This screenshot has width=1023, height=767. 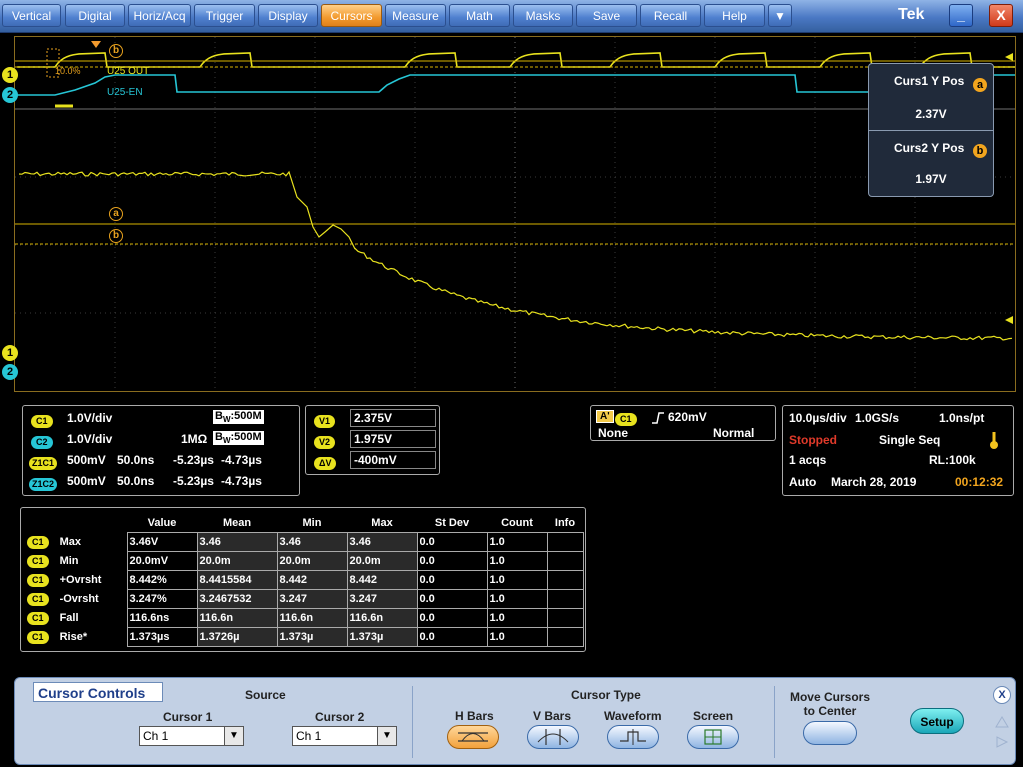 What do you see at coordinates (95, 15) in the screenshot?
I see `menu-digital: Digital` at bounding box center [95, 15].